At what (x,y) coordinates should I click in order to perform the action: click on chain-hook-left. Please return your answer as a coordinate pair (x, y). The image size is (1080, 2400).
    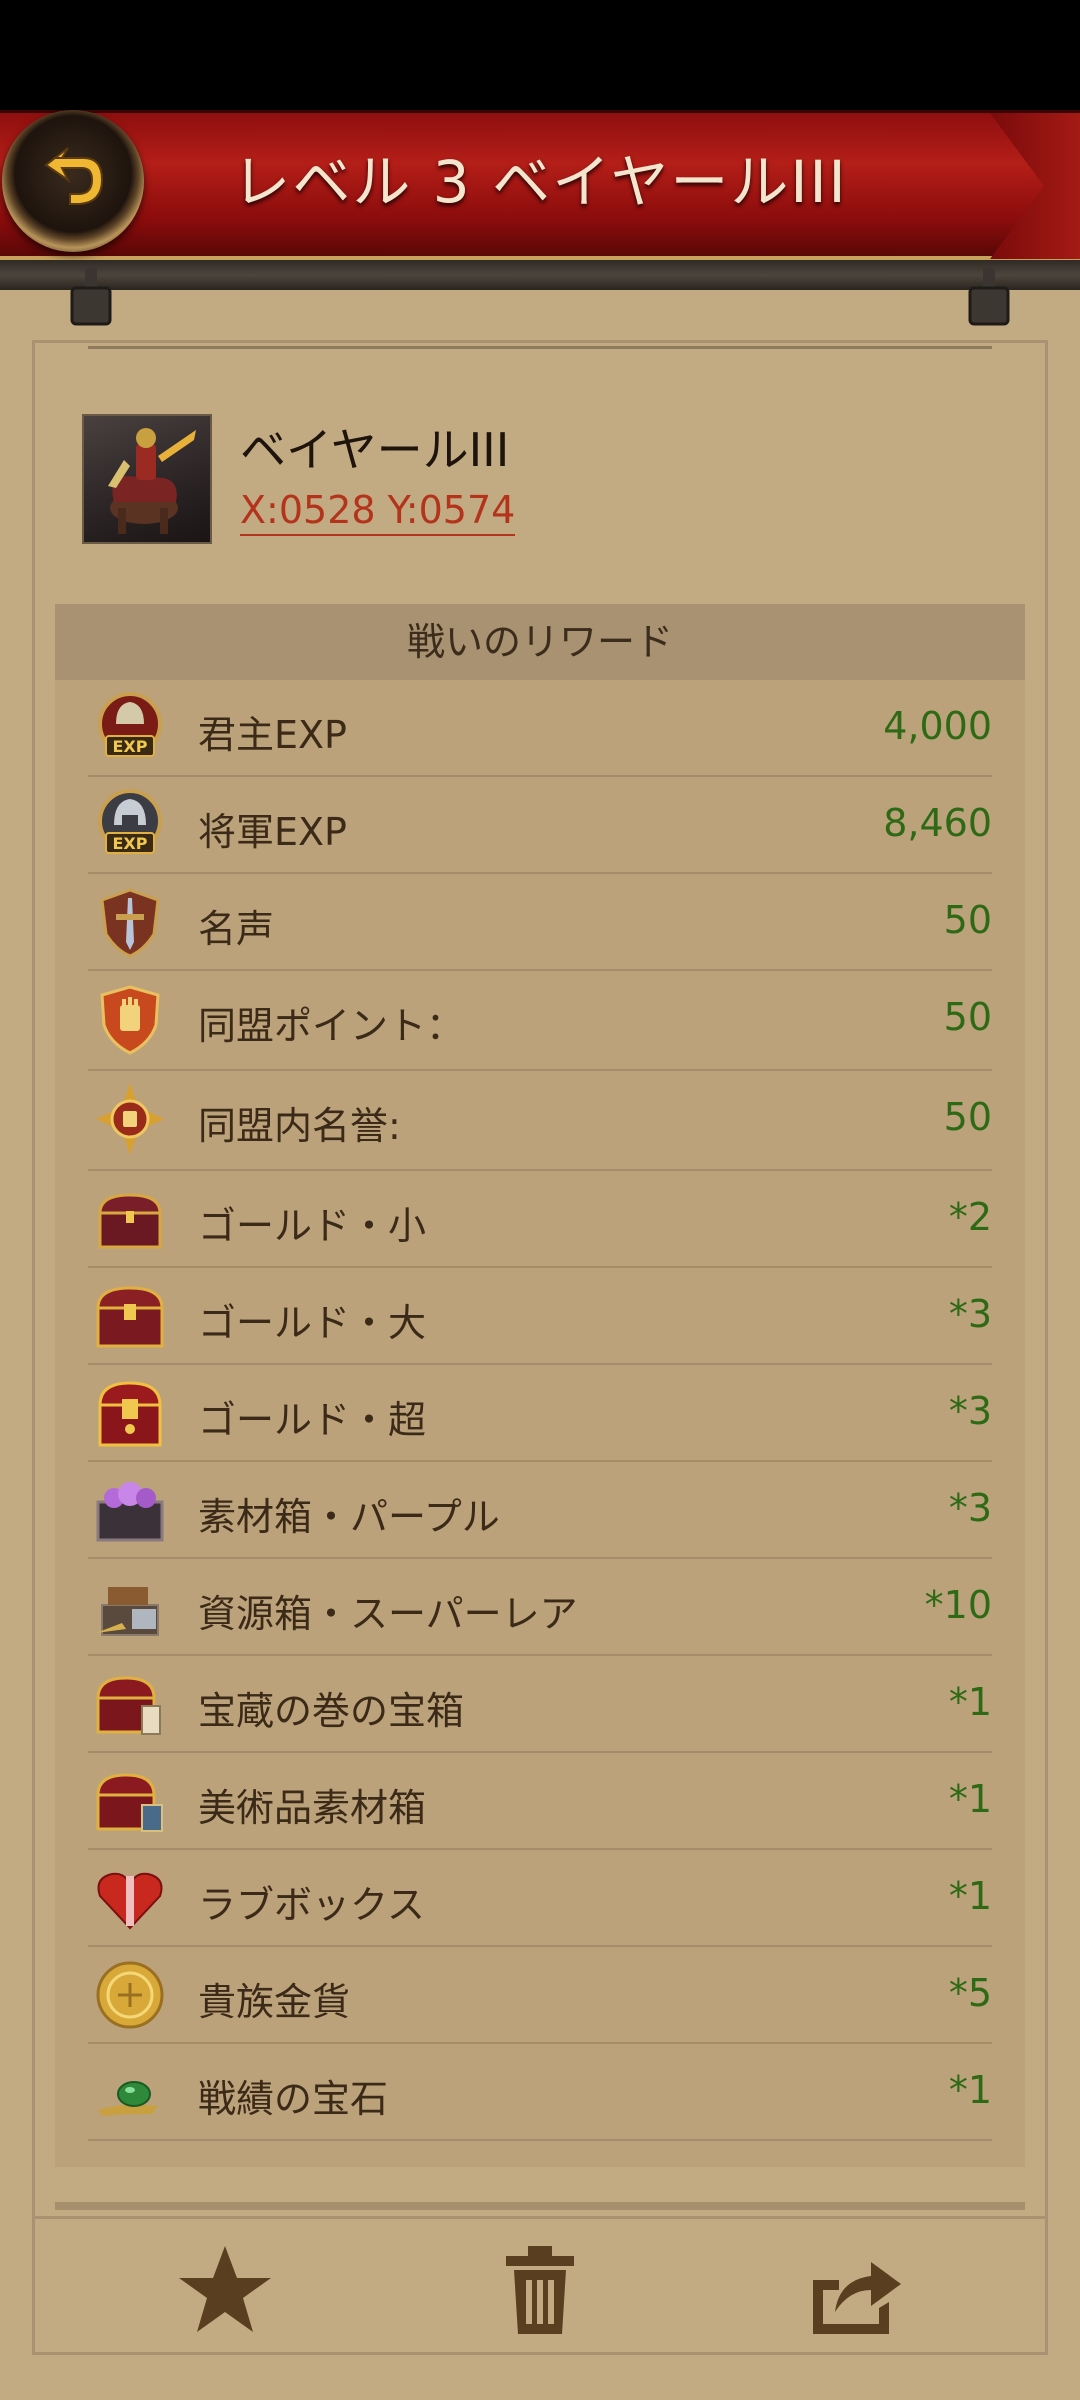
    Looking at the image, I should click on (91, 297).